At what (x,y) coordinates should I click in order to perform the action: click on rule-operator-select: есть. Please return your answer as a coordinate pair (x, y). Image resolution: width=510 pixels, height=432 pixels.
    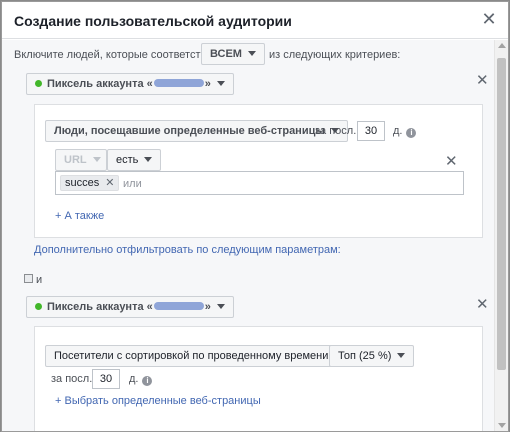
    Looking at the image, I should click on (134, 160).